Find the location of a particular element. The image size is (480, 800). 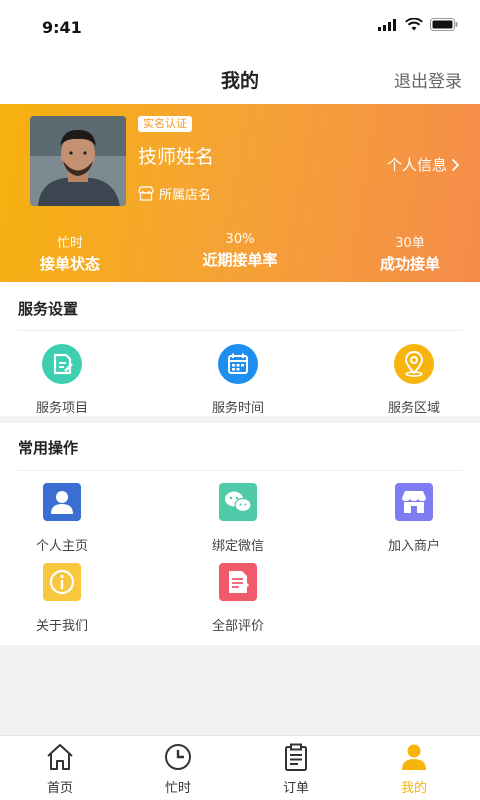

stat-label: 接单状态 is located at coordinates (69, 264).